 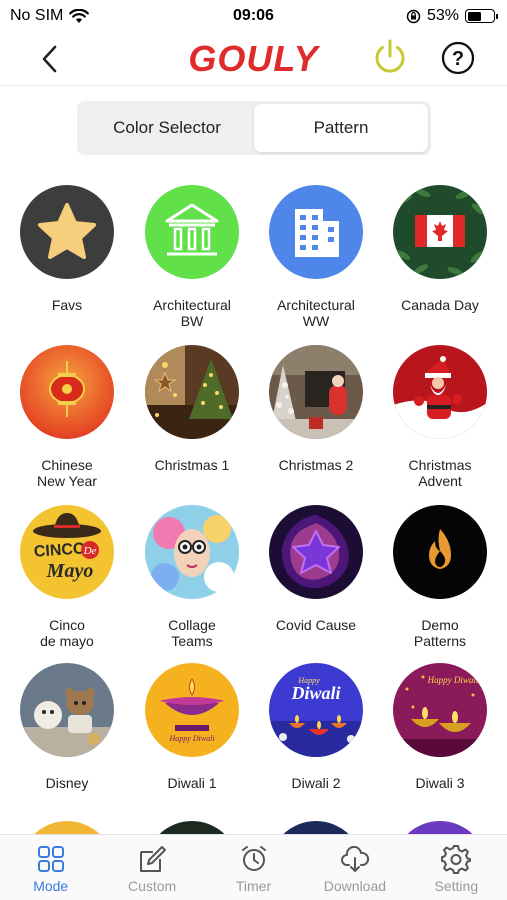 I want to click on pattern-label: Demo Patterns, so click(x=440, y=633).